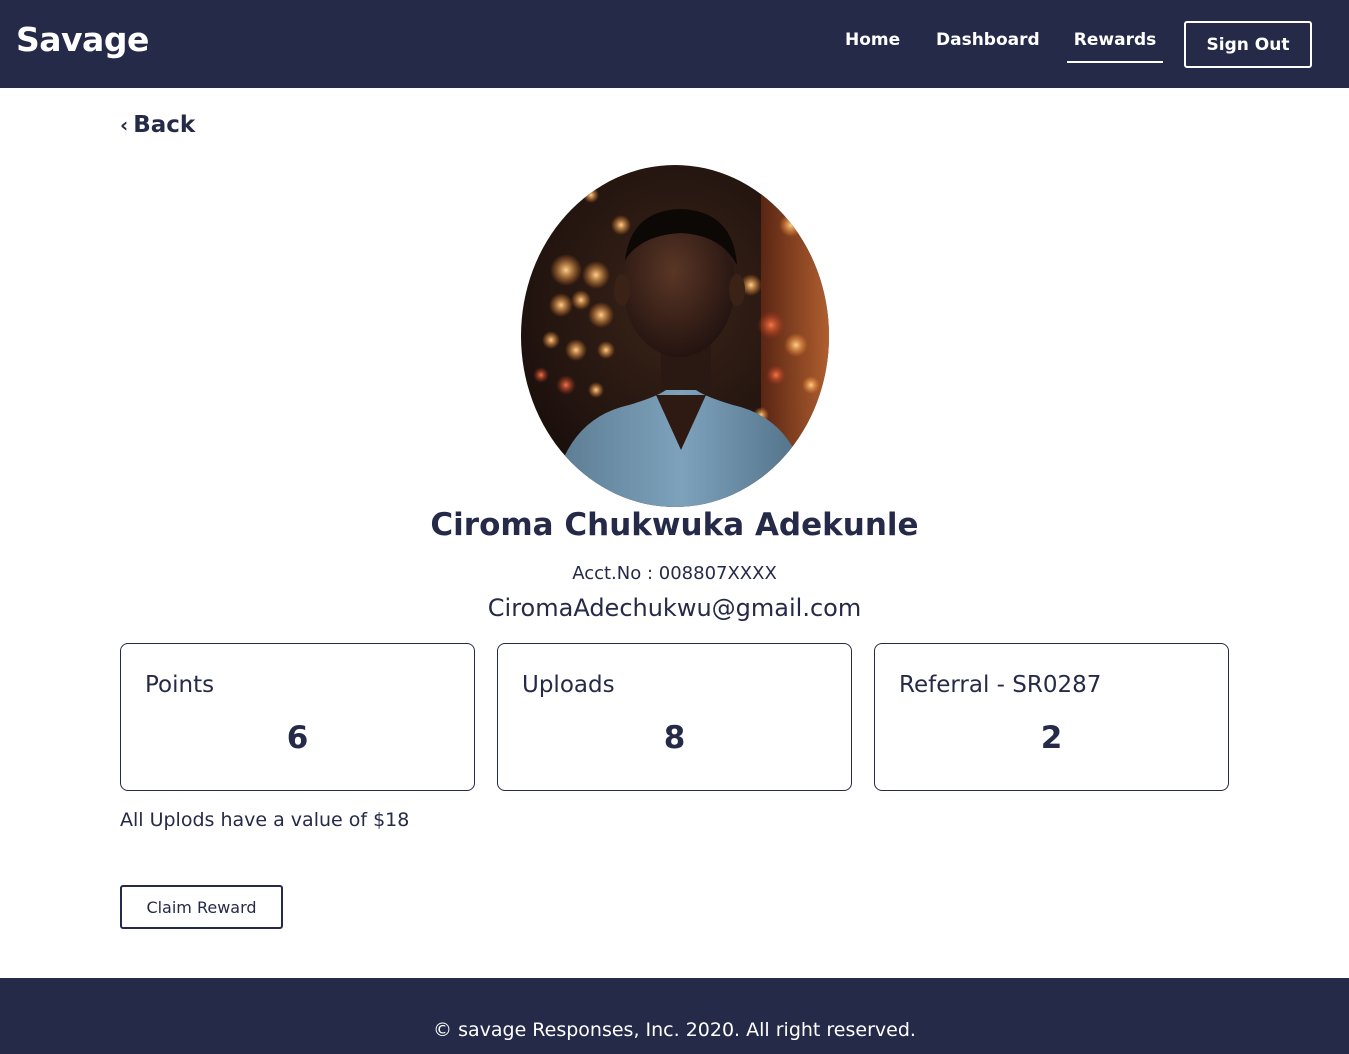 The width and height of the screenshot is (1349, 1054). I want to click on chevron-left-icon: ‹, so click(124, 125).